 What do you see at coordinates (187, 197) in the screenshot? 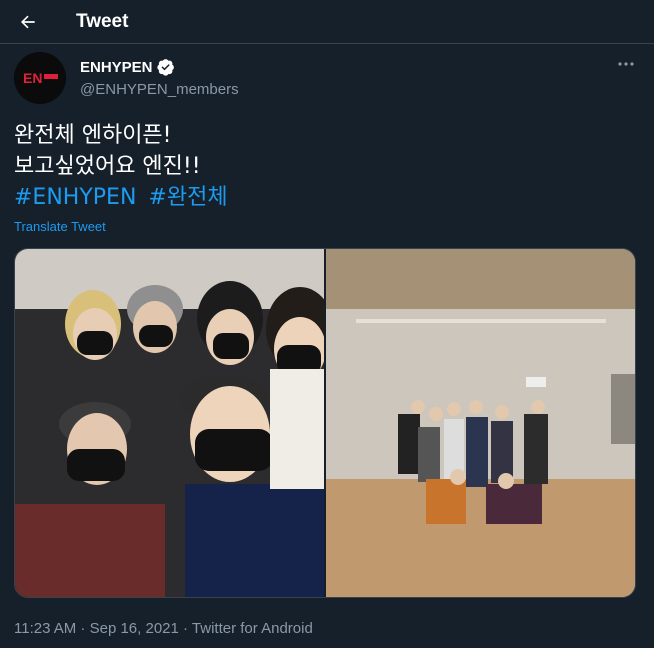
I see `hashtag-link: #완전체` at bounding box center [187, 197].